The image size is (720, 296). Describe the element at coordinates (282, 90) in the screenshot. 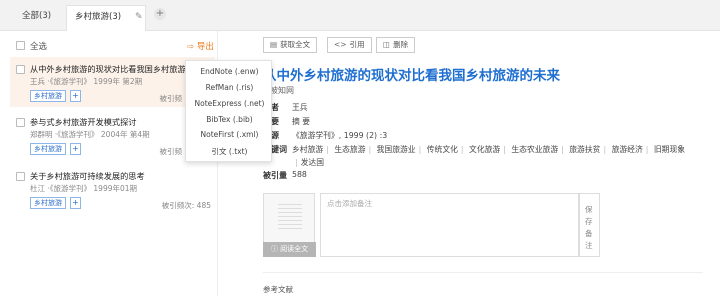

I see `paper-source-db: 被知网` at that location.